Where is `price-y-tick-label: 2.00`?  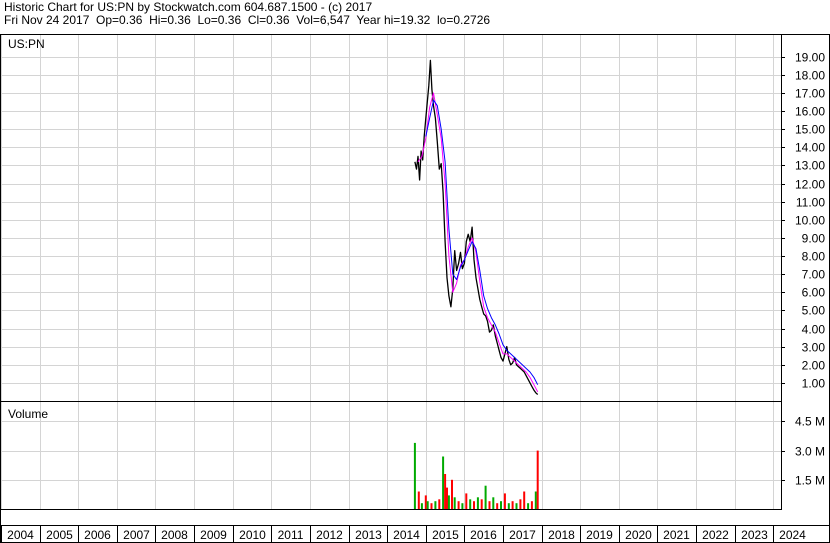
price-y-tick-label: 2.00 is located at coordinates (814, 366).